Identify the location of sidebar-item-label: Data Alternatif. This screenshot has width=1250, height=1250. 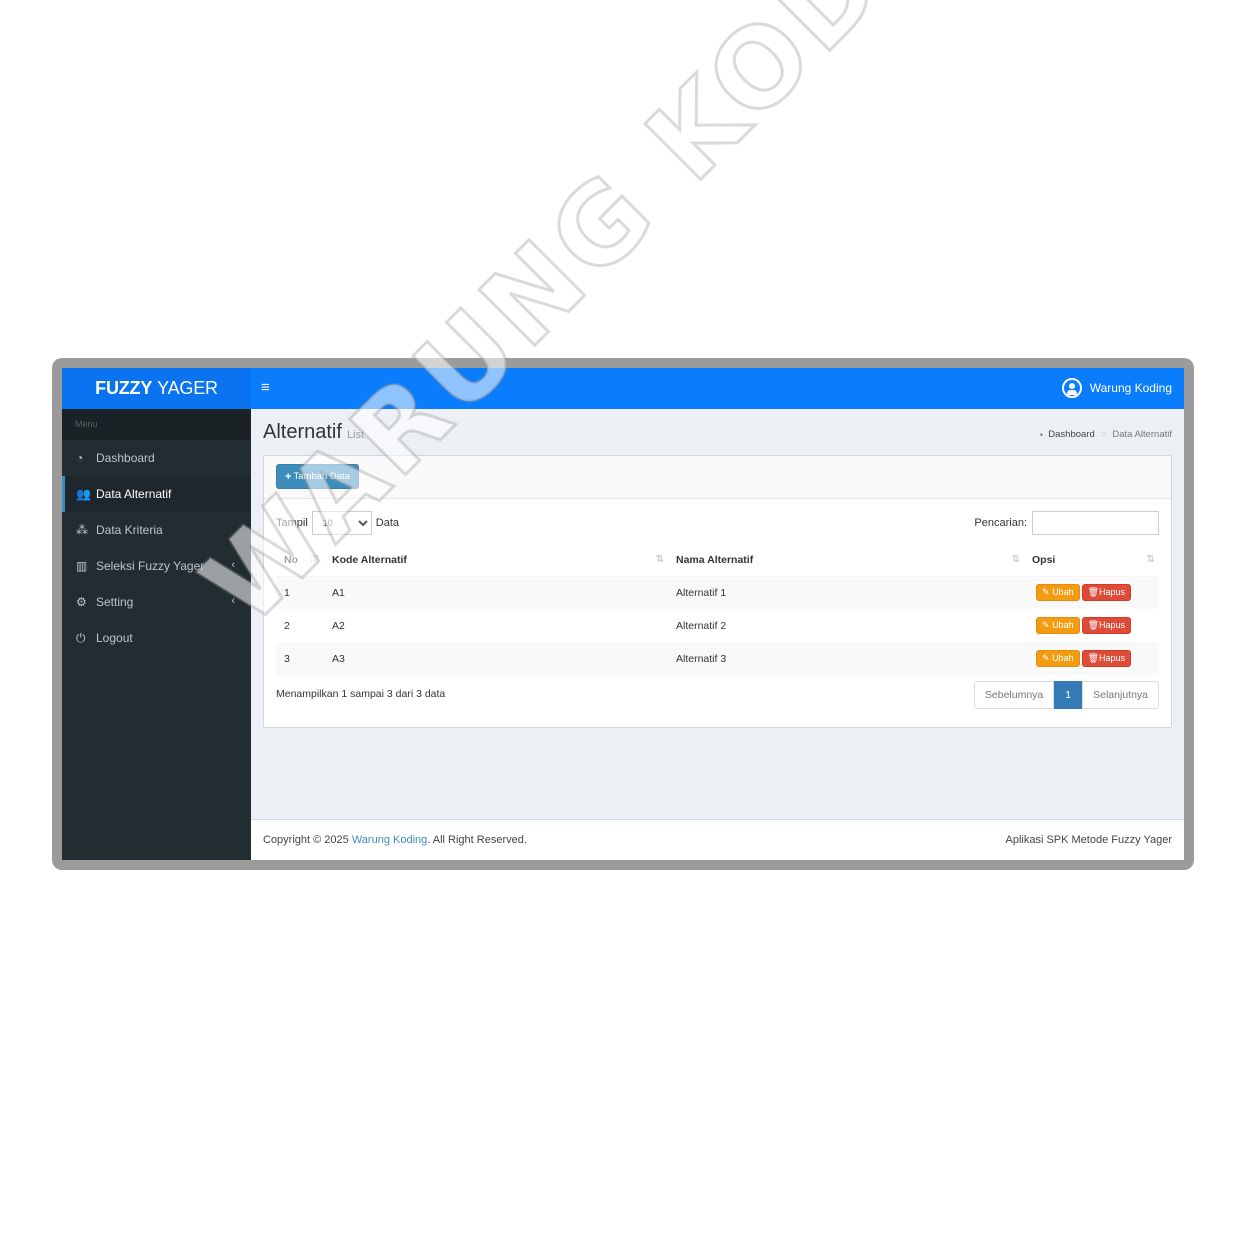
(134, 494).